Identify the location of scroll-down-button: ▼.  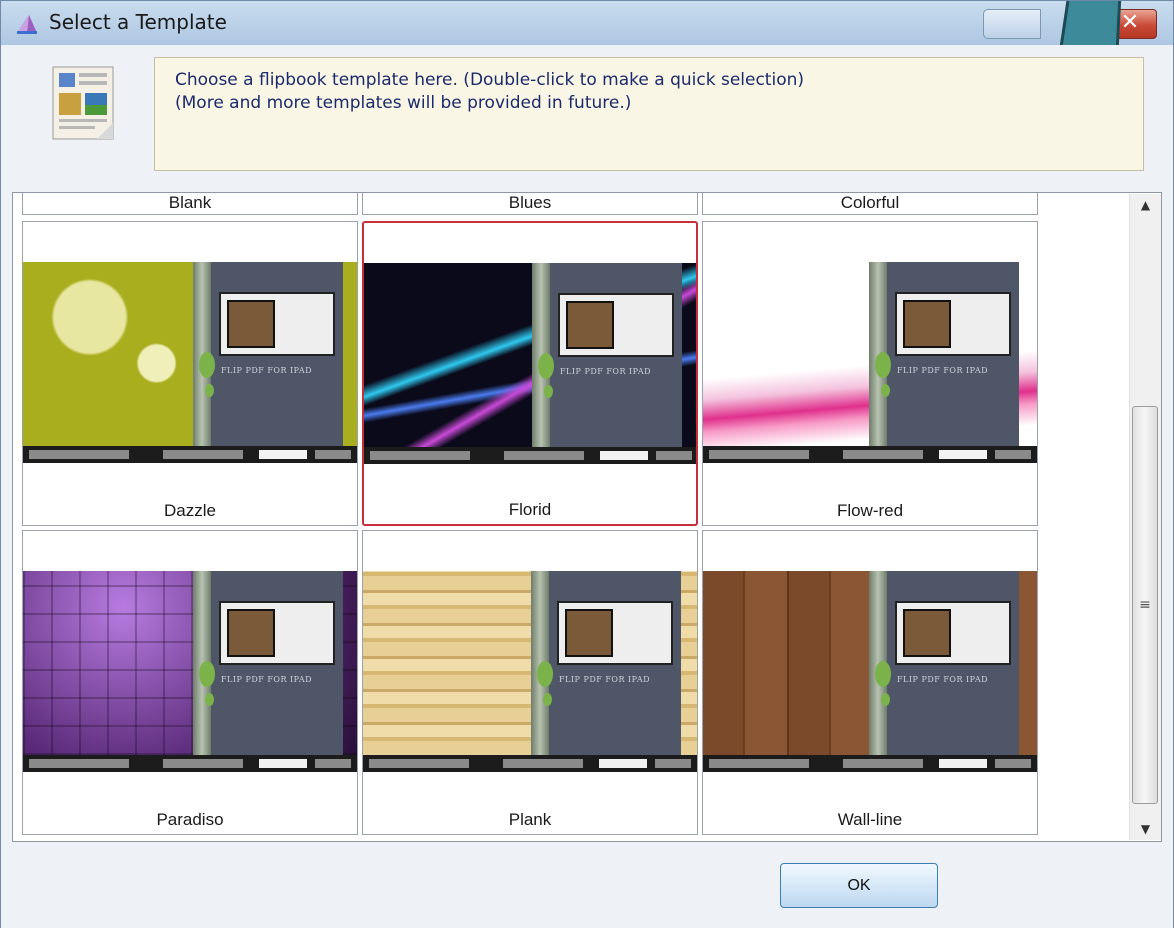
(1145, 829).